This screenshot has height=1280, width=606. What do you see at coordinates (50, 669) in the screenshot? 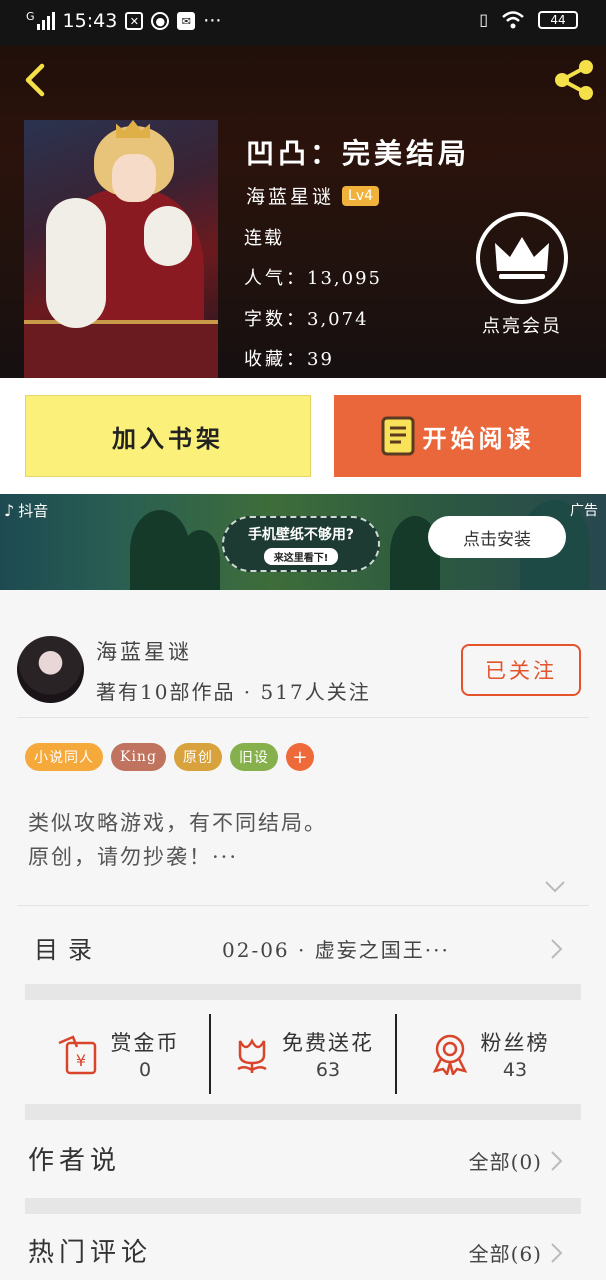
I see `author-avatar` at bounding box center [50, 669].